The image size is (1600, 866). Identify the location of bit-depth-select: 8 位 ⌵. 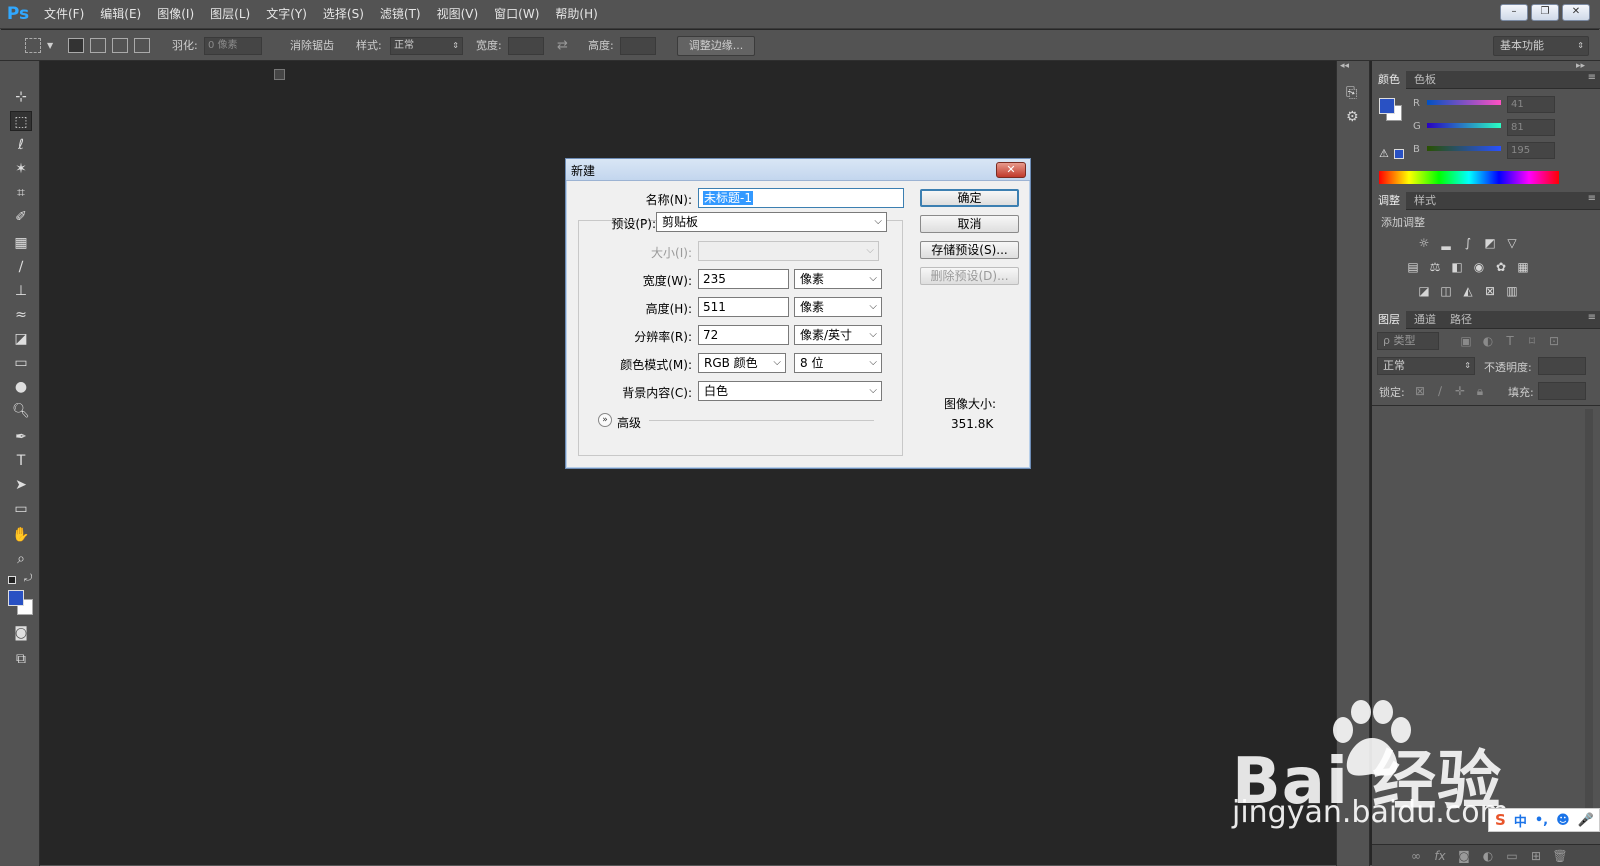
(838, 363).